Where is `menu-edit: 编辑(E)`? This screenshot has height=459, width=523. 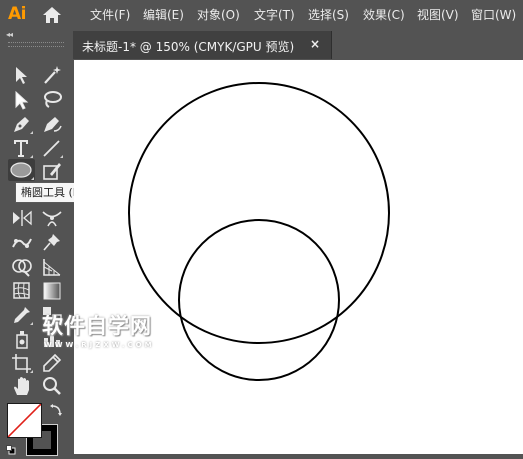
menu-edit: 编辑(E) is located at coordinates (163, 15).